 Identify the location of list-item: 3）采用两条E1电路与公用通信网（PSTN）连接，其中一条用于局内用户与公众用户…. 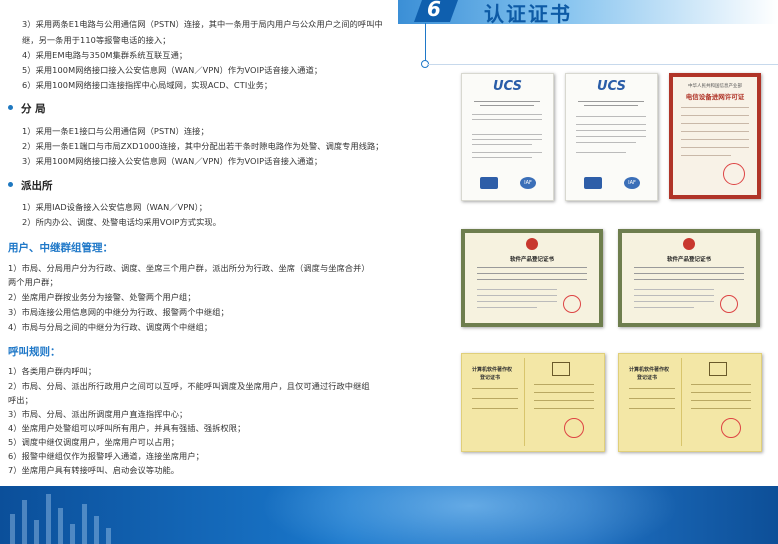
(202, 24).